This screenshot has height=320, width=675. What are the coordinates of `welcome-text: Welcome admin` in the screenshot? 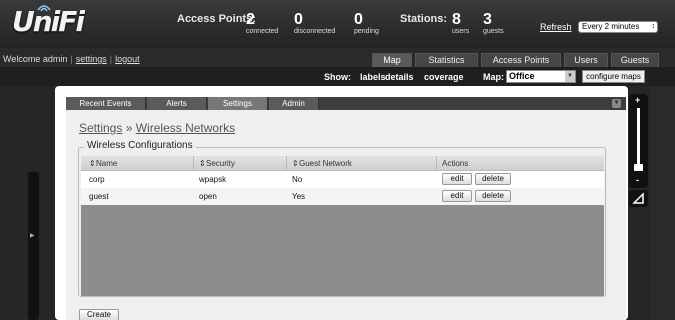 It's located at (35, 59).